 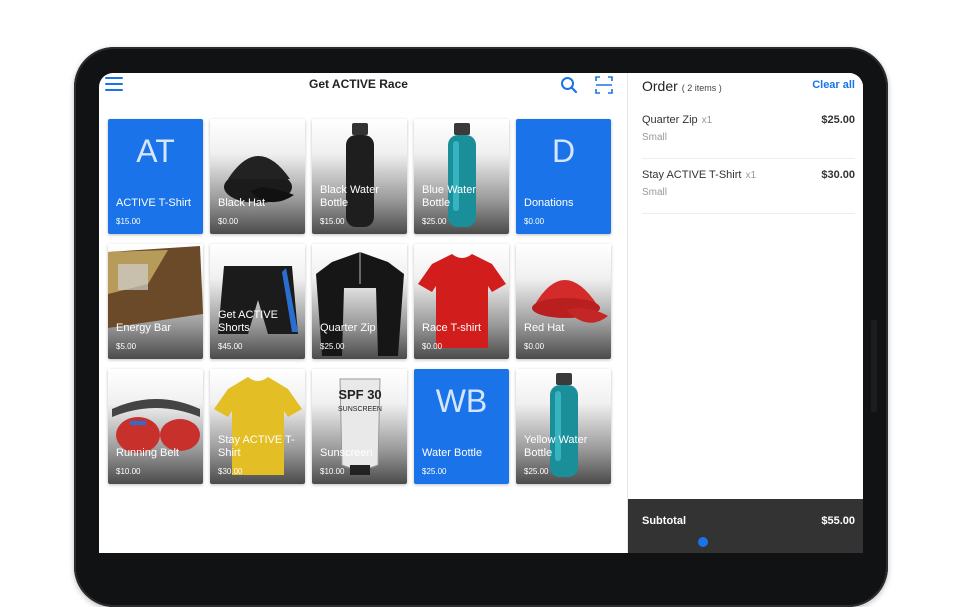 What do you see at coordinates (703, 542) in the screenshot?
I see `indicator-dot` at bounding box center [703, 542].